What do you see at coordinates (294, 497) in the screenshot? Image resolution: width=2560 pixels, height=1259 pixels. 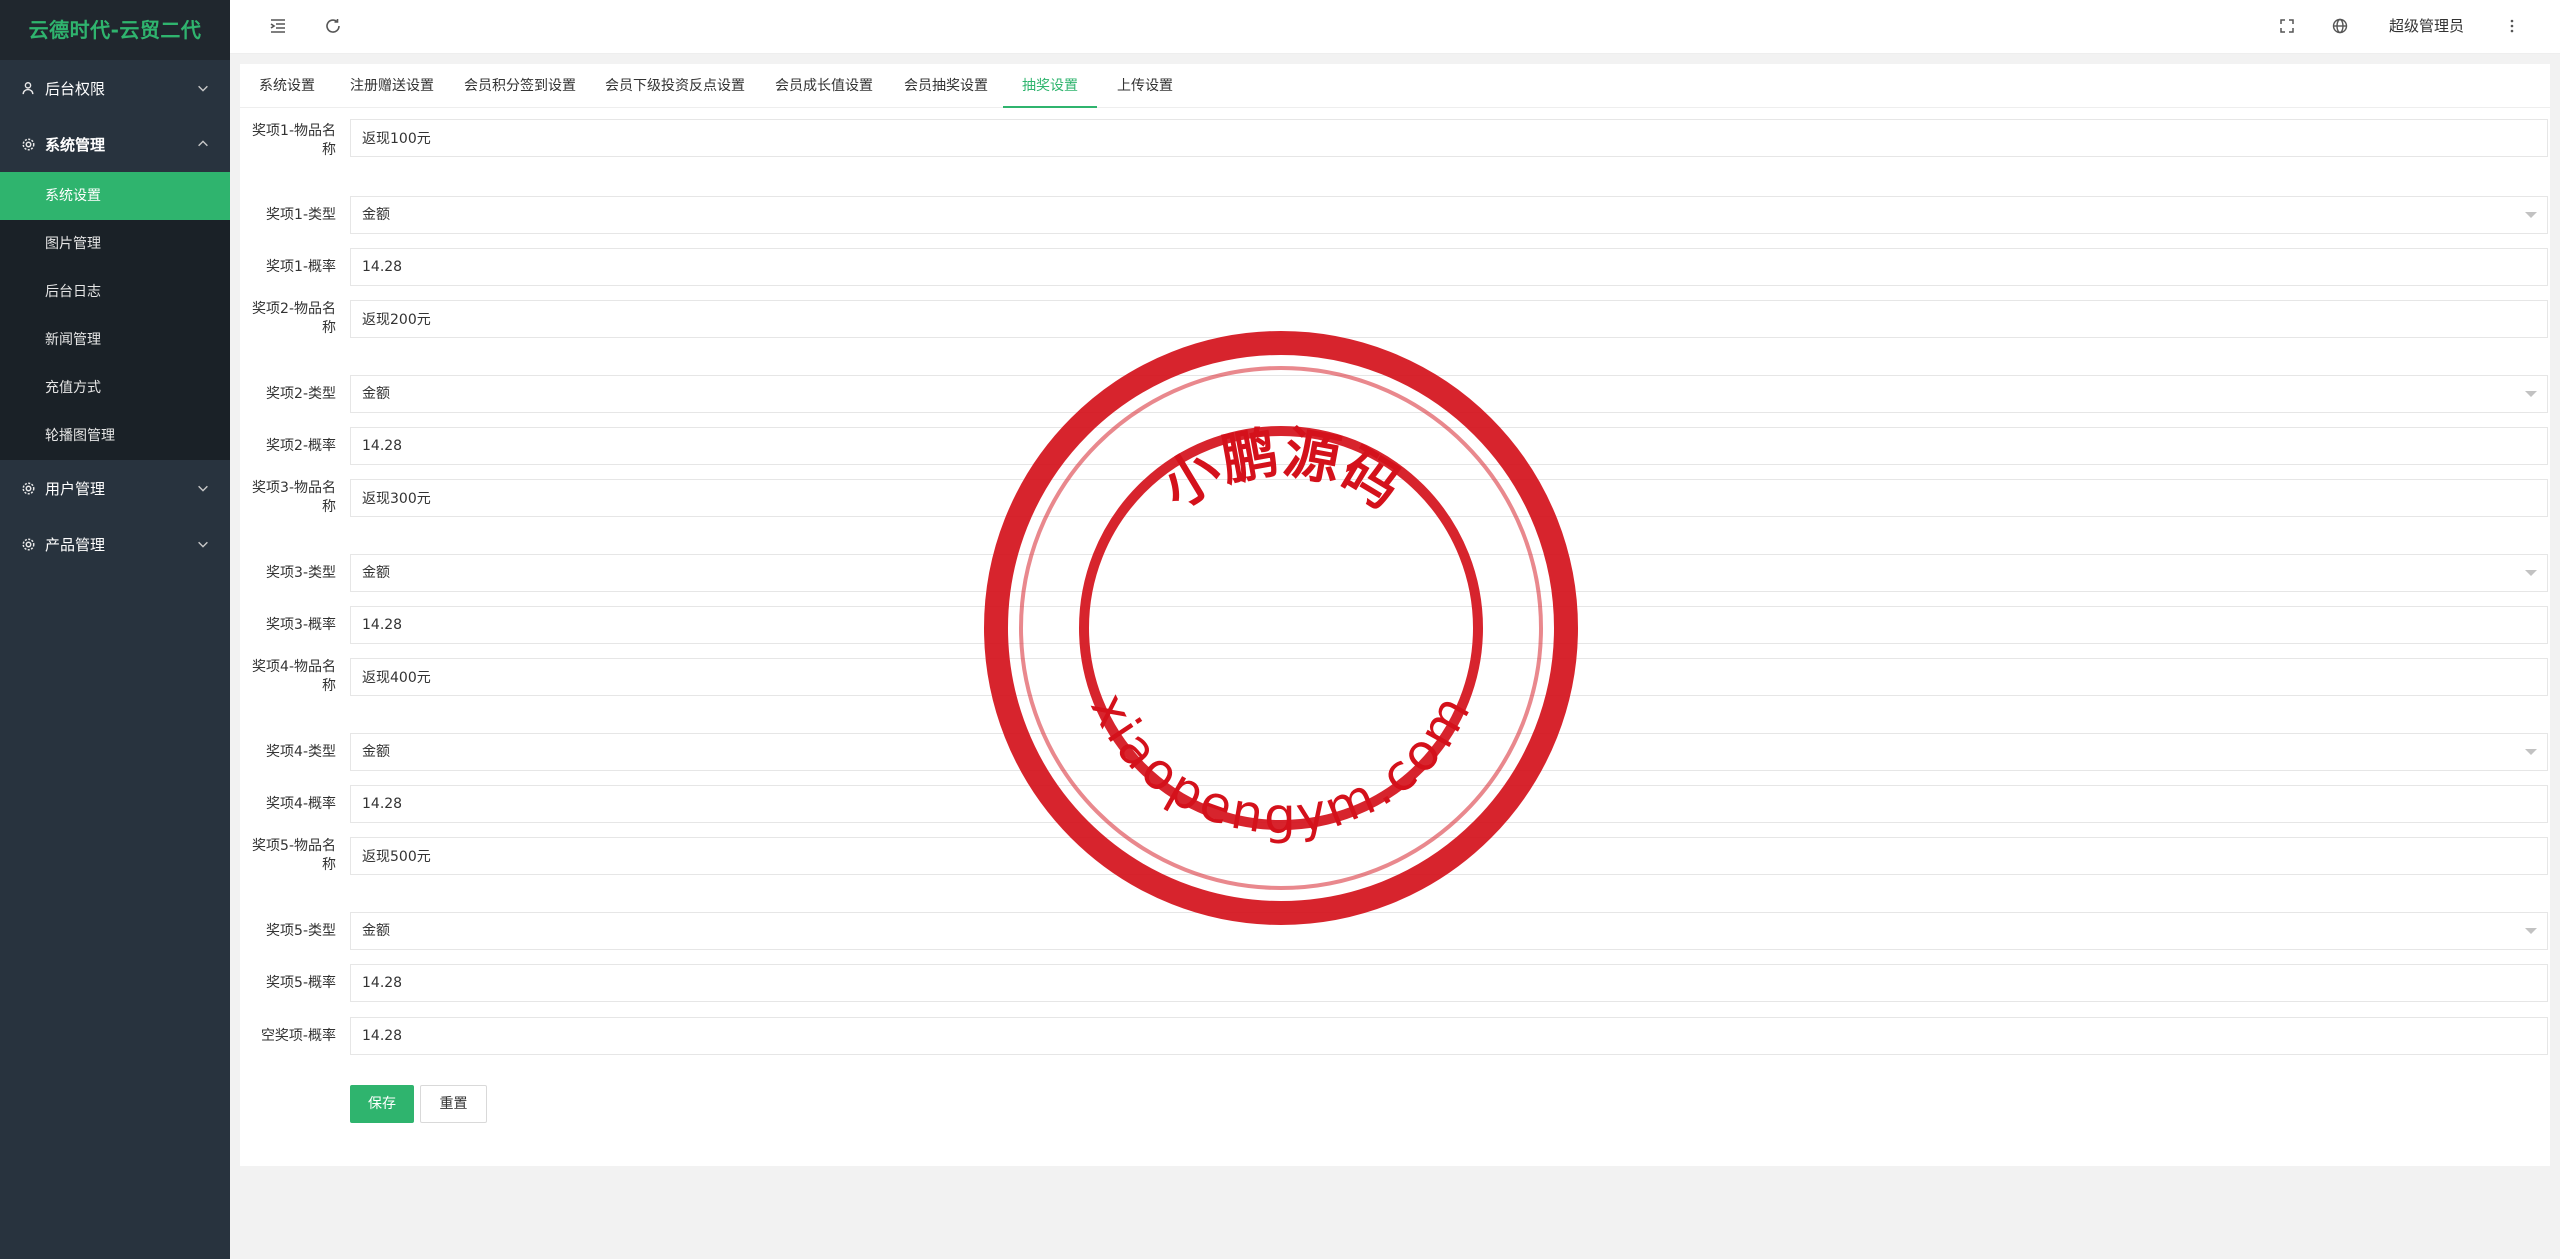 I see `field-label: 奖项3-物品名称` at bounding box center [294, 497].